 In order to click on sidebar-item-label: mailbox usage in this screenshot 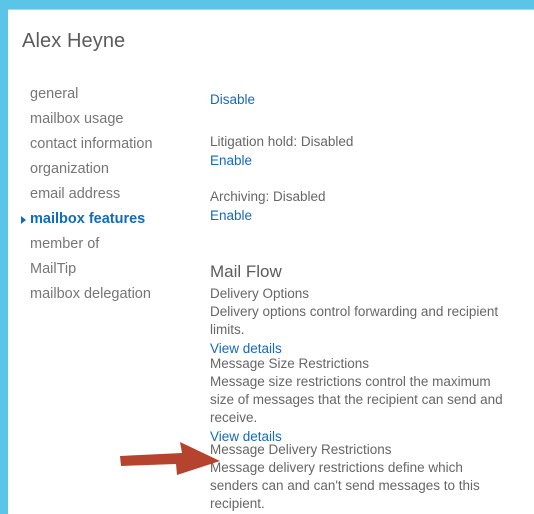, I will do `click(77, 119)`.